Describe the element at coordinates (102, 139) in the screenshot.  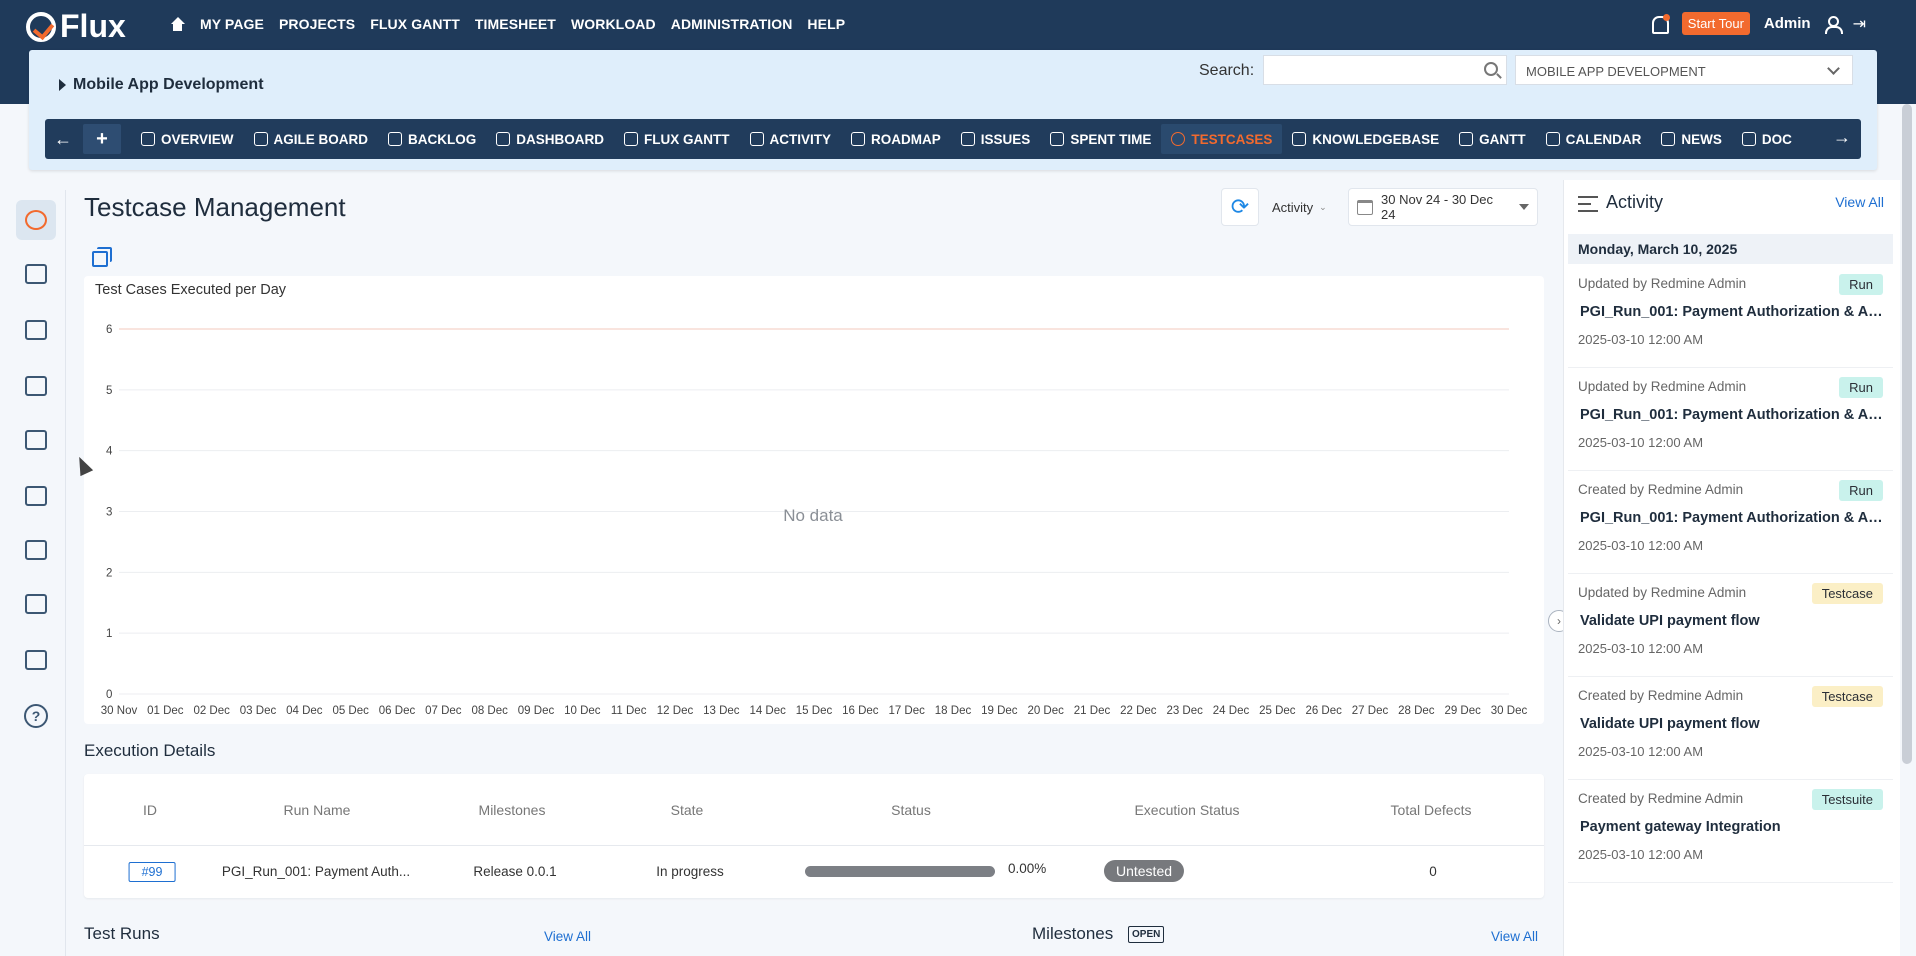
I see `add-button: +` at that location.